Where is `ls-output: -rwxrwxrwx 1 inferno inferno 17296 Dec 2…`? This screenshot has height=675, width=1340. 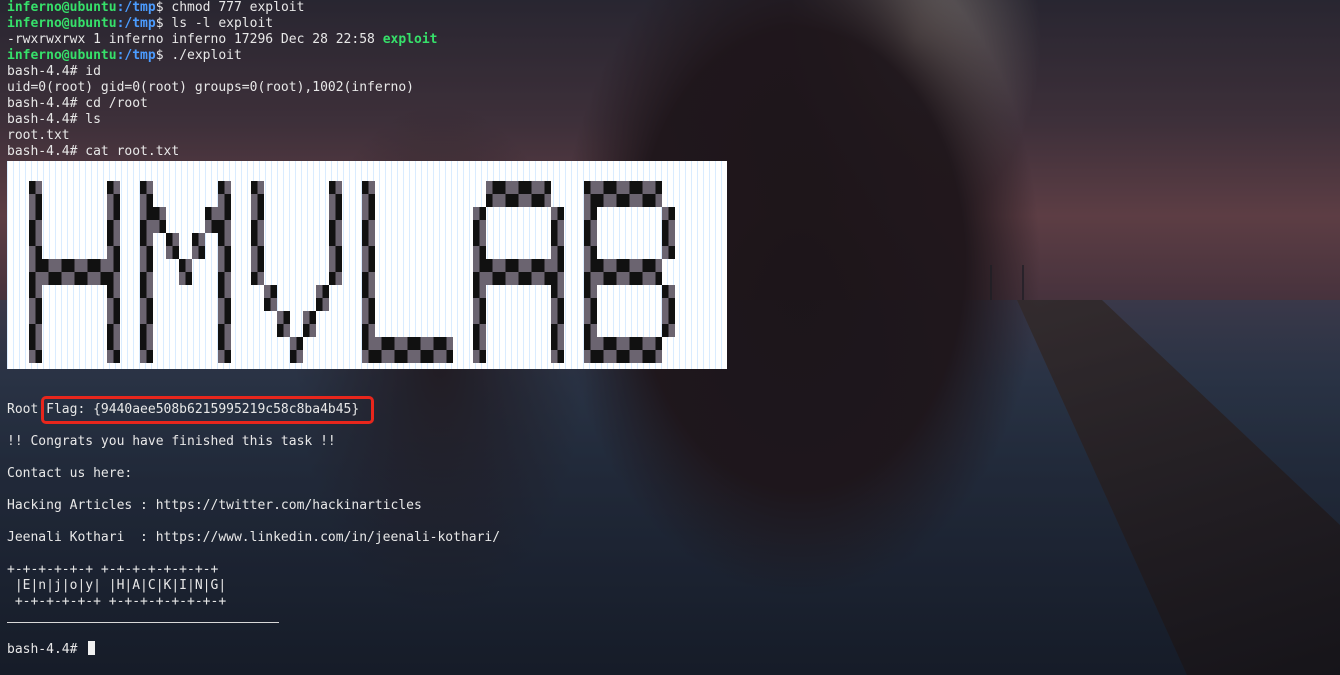 ls-output: -rwxrwxrwx 1 inferno inferno 17296 Dec 2… is located at coordinates (195, 39).